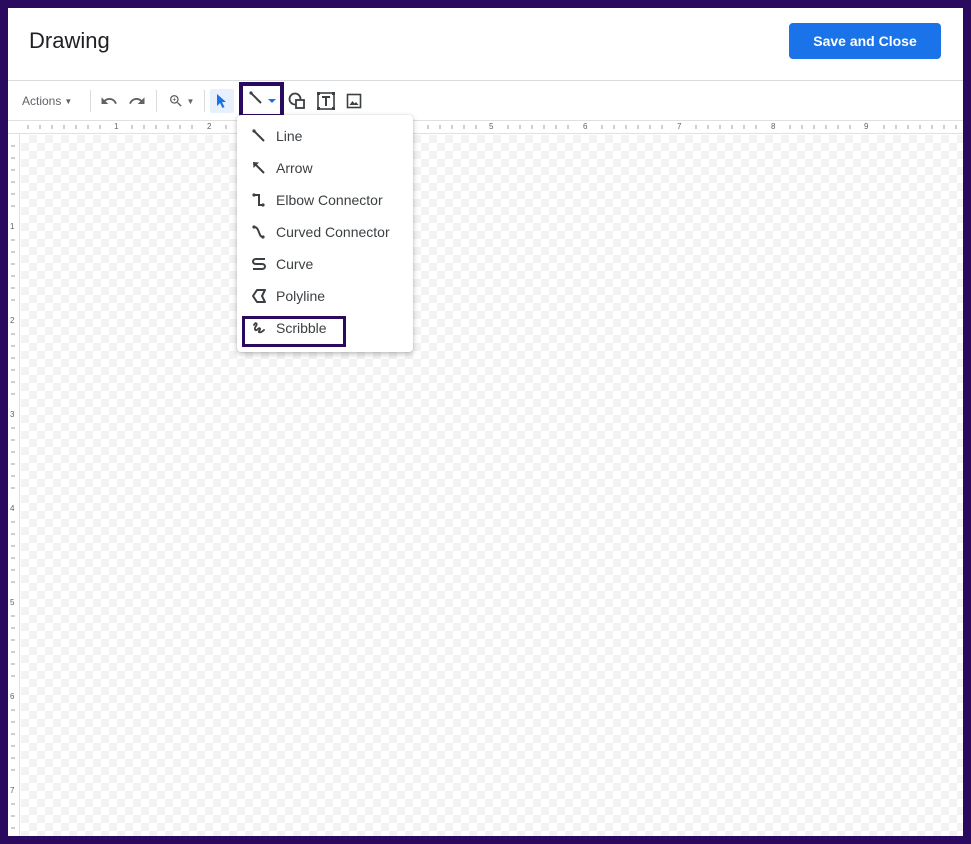 This screenshot has width=971, height=844. I want to click on toolbar: Actions ▼ ▼, so click(485, 101).